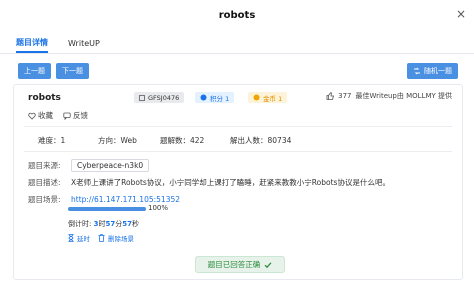 Image resolution: width=474 pixels, height=286 pixels. What do you see at coordinates (237, 69) in the screenshot?
I see `toolbar: 上一题 下一题 随机一题` at bounding box center [237, 69].